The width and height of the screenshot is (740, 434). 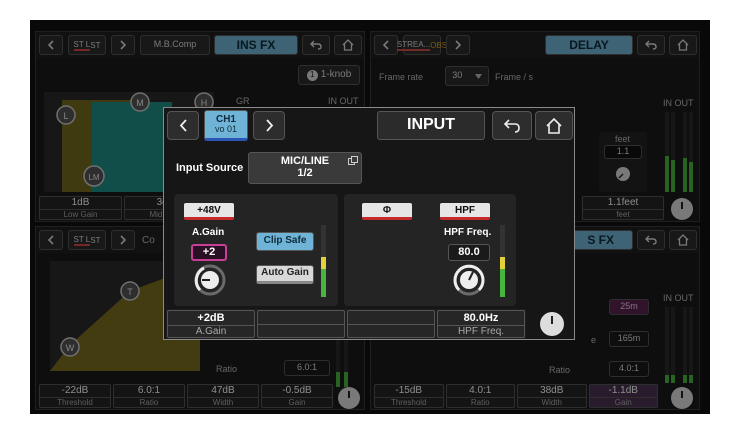 I want to click on clip-safe-button: Clip Safe, so click(x=285, y=241).